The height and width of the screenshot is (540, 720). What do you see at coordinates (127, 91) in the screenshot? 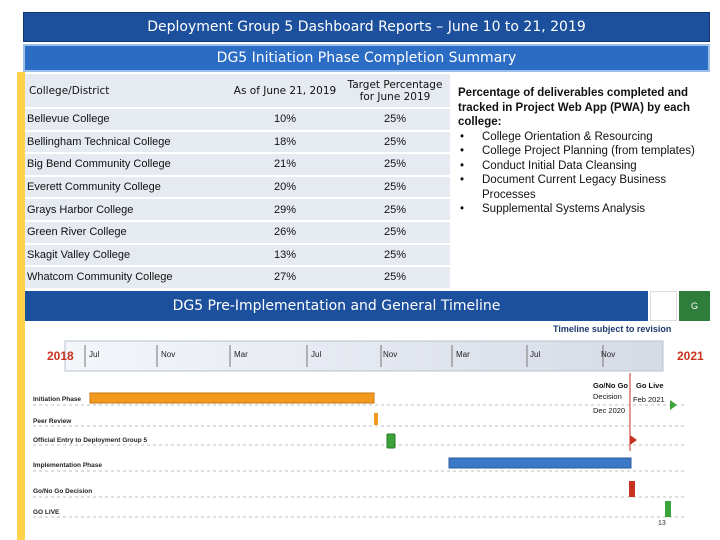
I see `column-header-college: College/District` at bounding box center [127, 91].